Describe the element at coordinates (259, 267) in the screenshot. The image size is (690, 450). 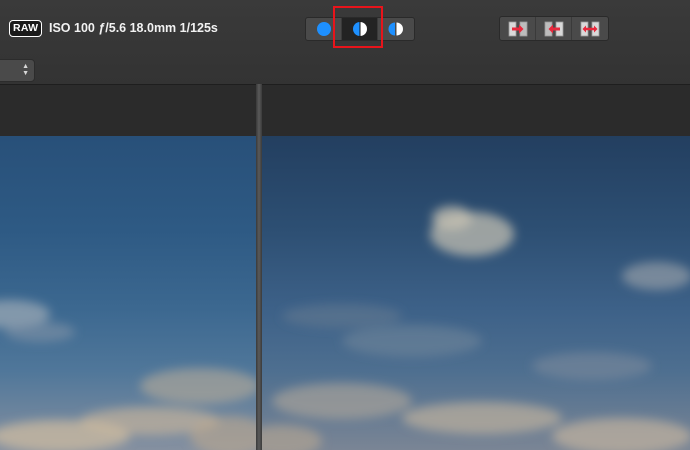
I see `split-divider-handle` at that location.